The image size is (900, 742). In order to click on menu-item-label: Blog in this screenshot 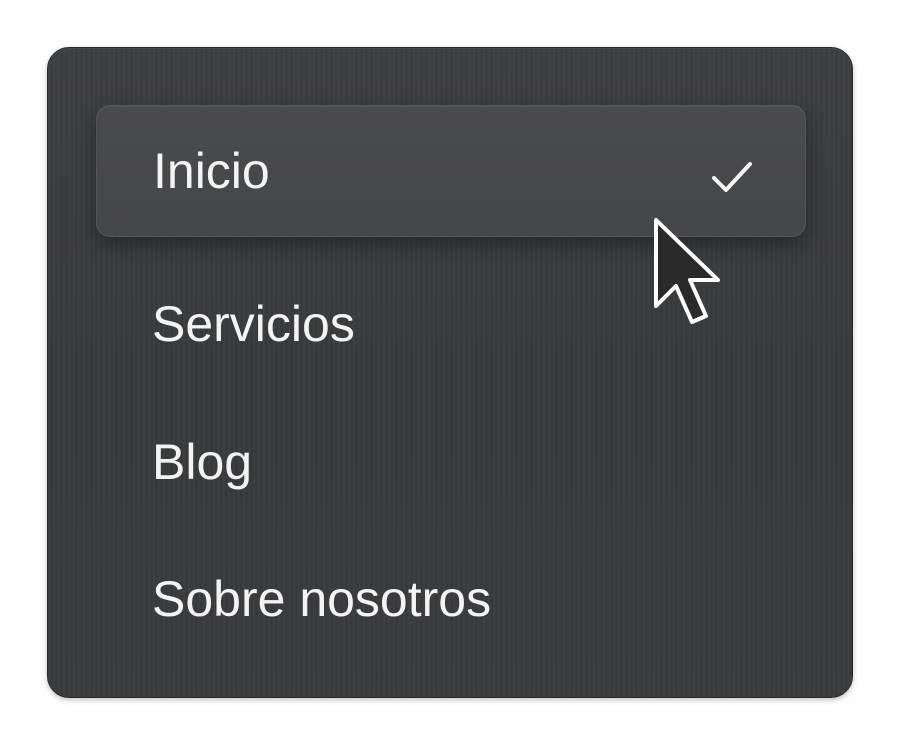, I will do `click(202, 462)`.